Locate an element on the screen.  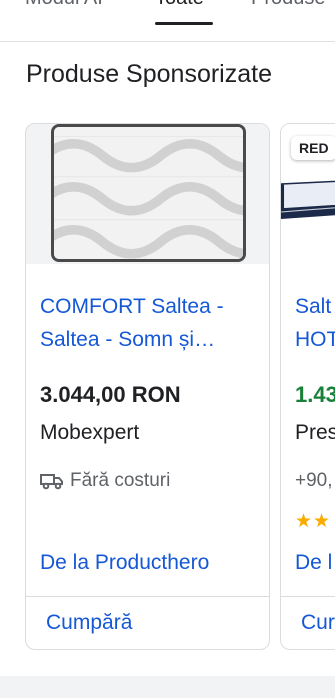
product-image-area is located at coordinates (147, 194).